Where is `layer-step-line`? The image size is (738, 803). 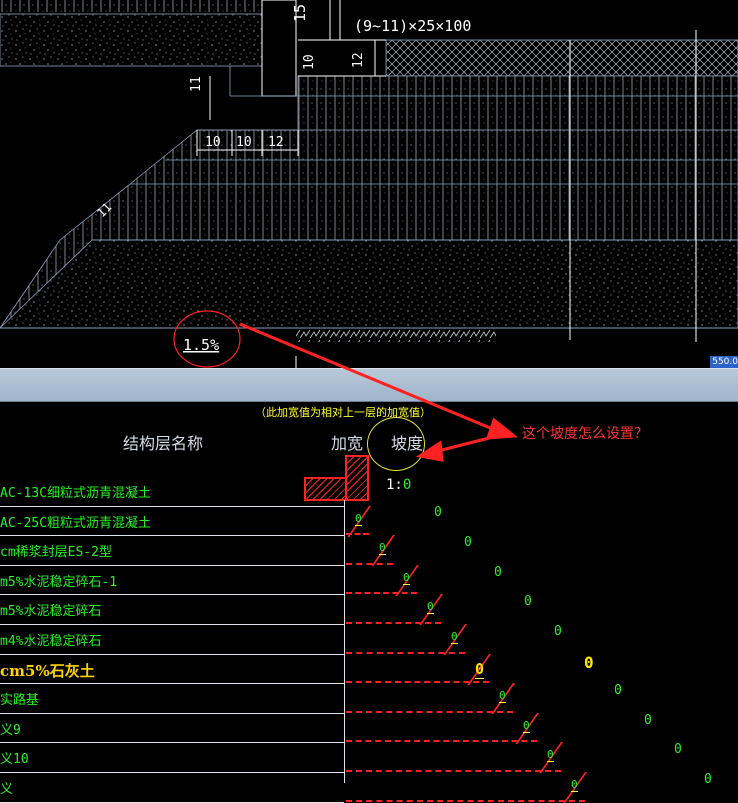 layer-step-line is located at coordinates (465, 800).